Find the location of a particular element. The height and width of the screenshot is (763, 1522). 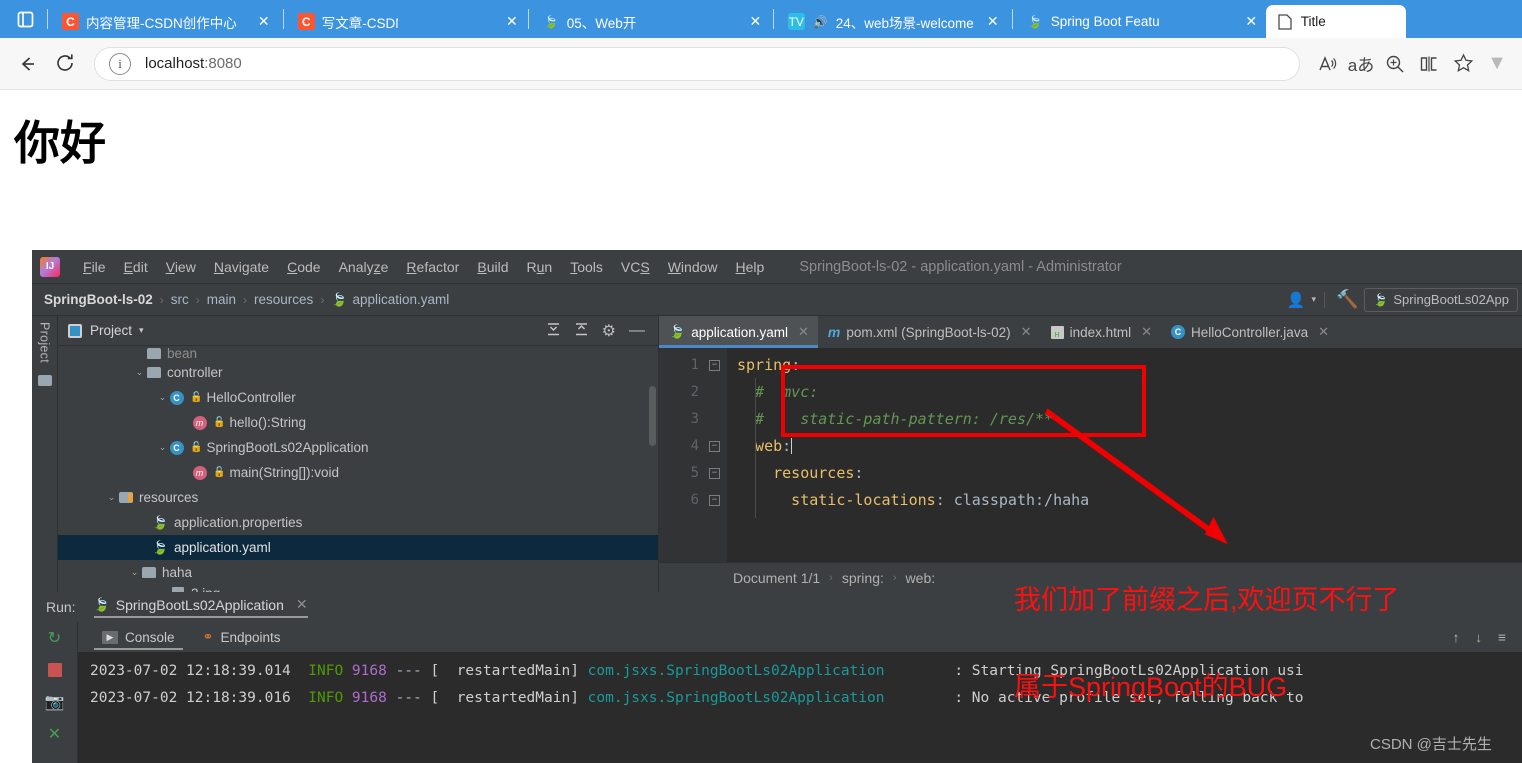

menu-refactor: Refactor is located at coordinates (432, 267).